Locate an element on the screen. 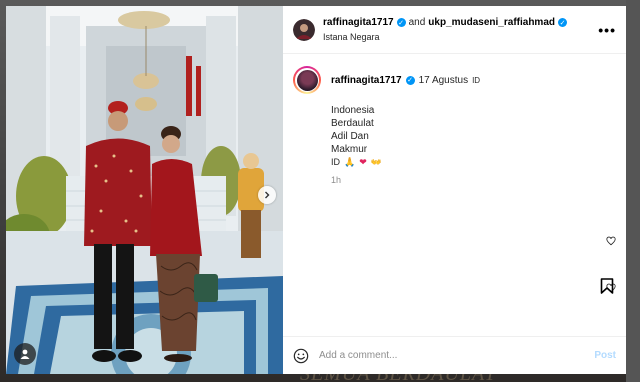 Image resolution: width=640 pixels, height=382 pixels. story-avatar is located at coordinates (307, 80).